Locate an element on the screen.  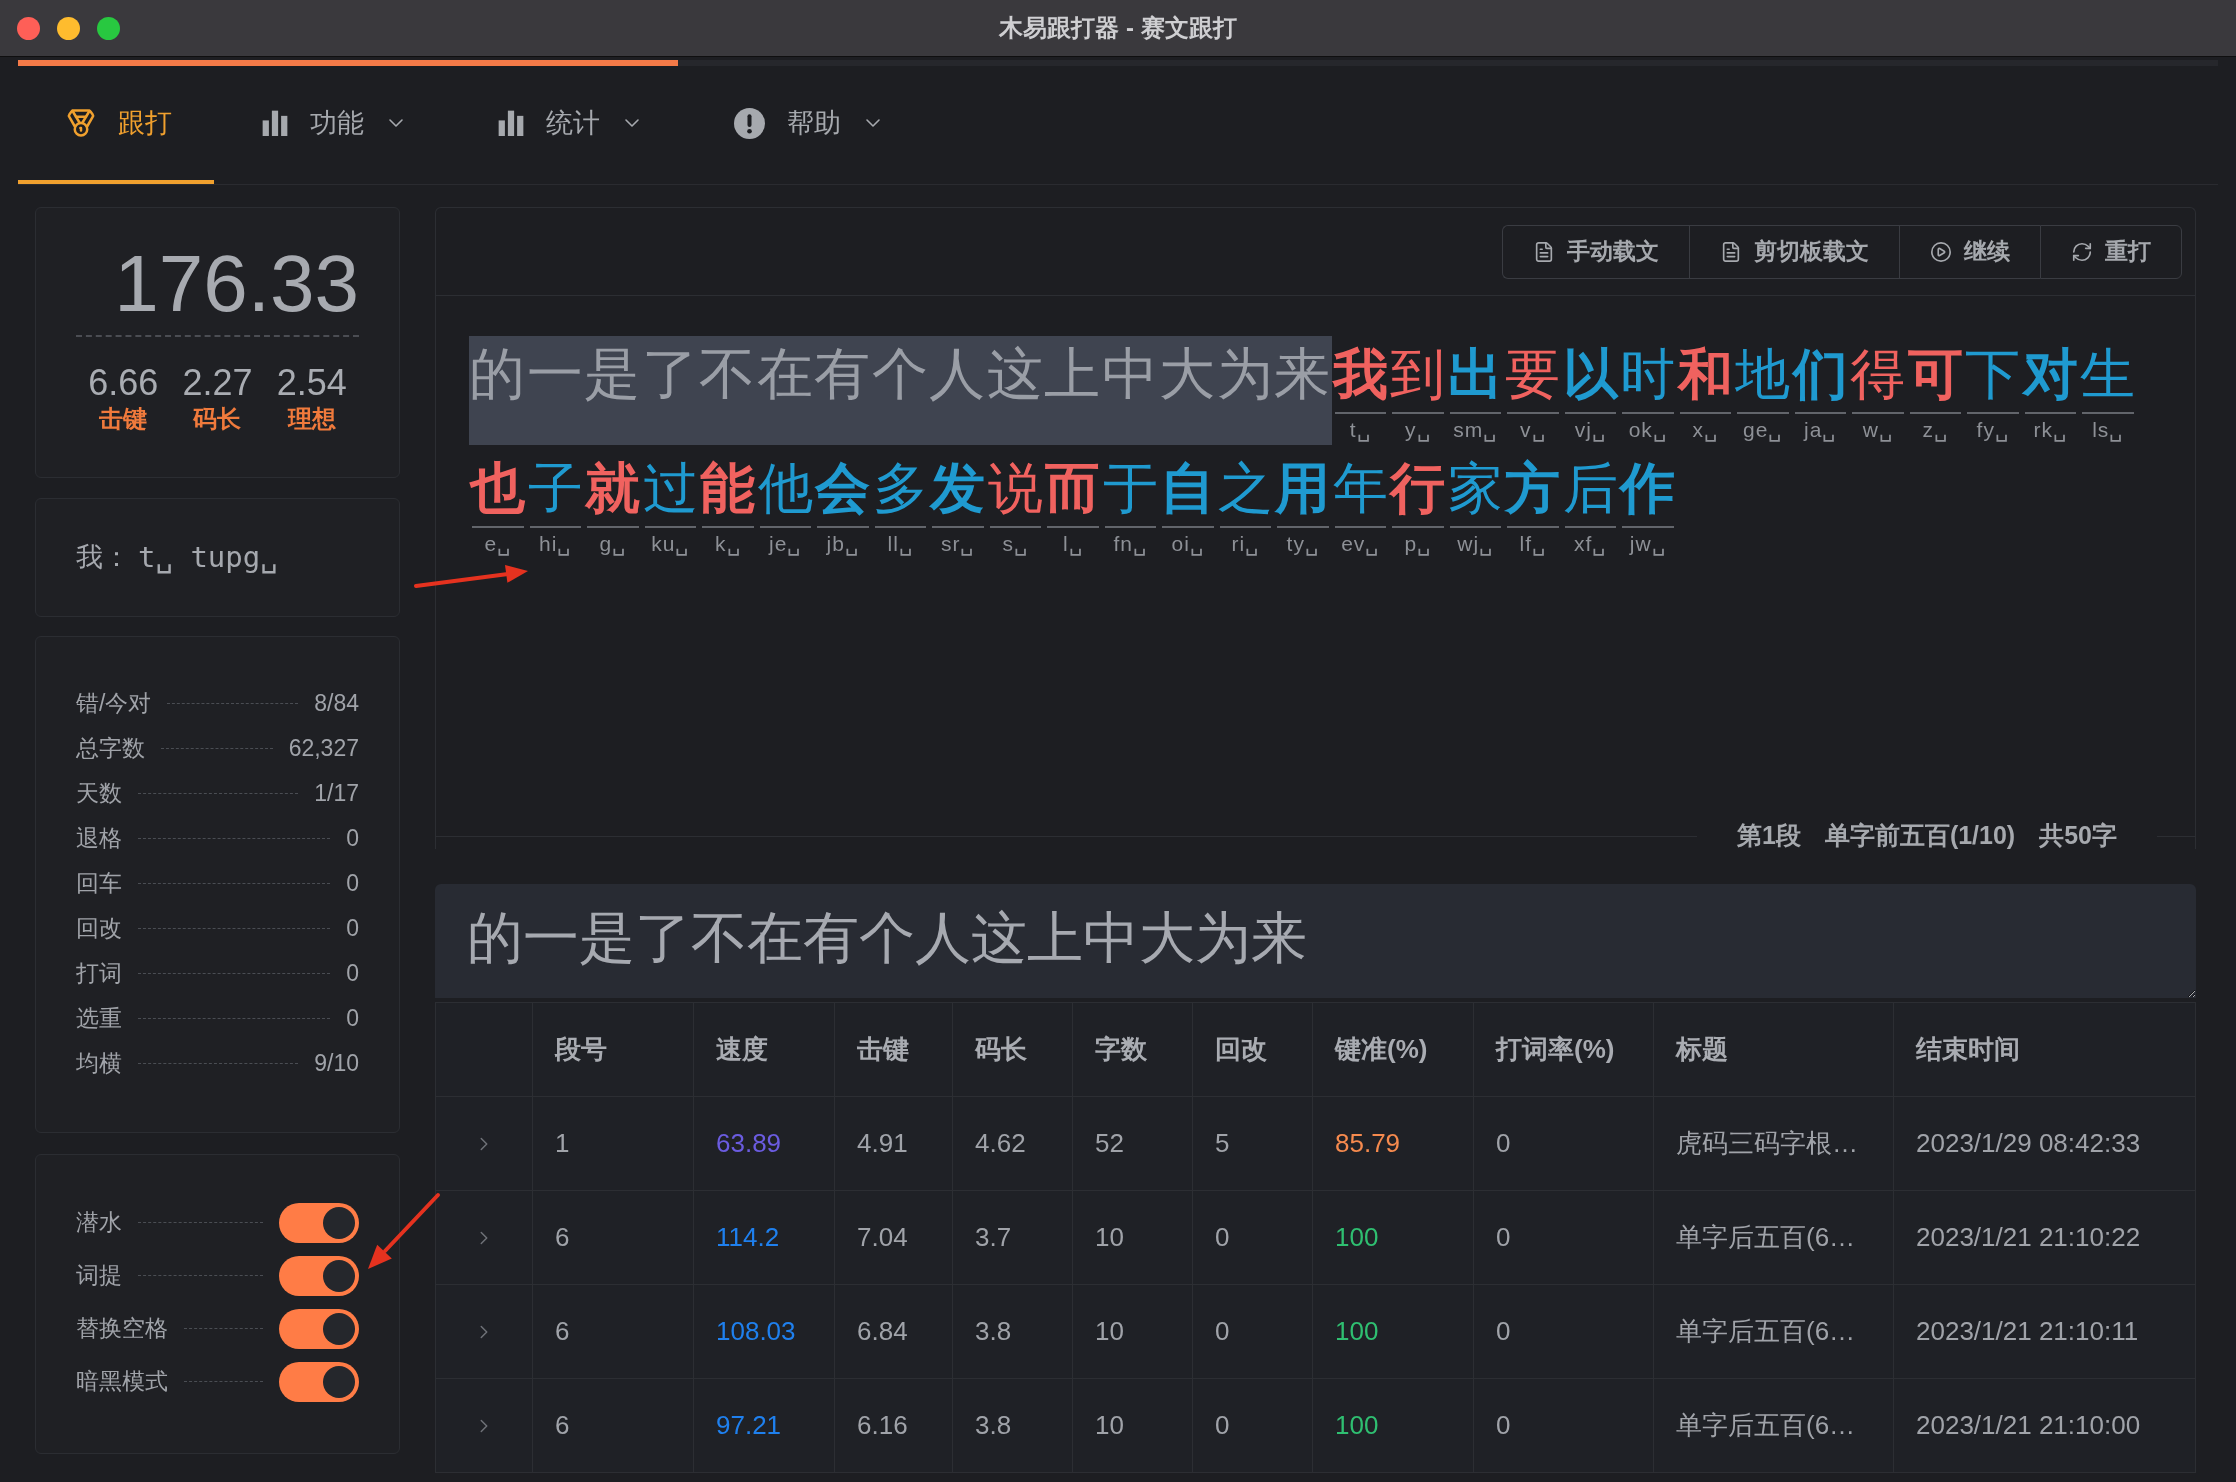
passage-char: 和 is located at coordinates (1705, 374).